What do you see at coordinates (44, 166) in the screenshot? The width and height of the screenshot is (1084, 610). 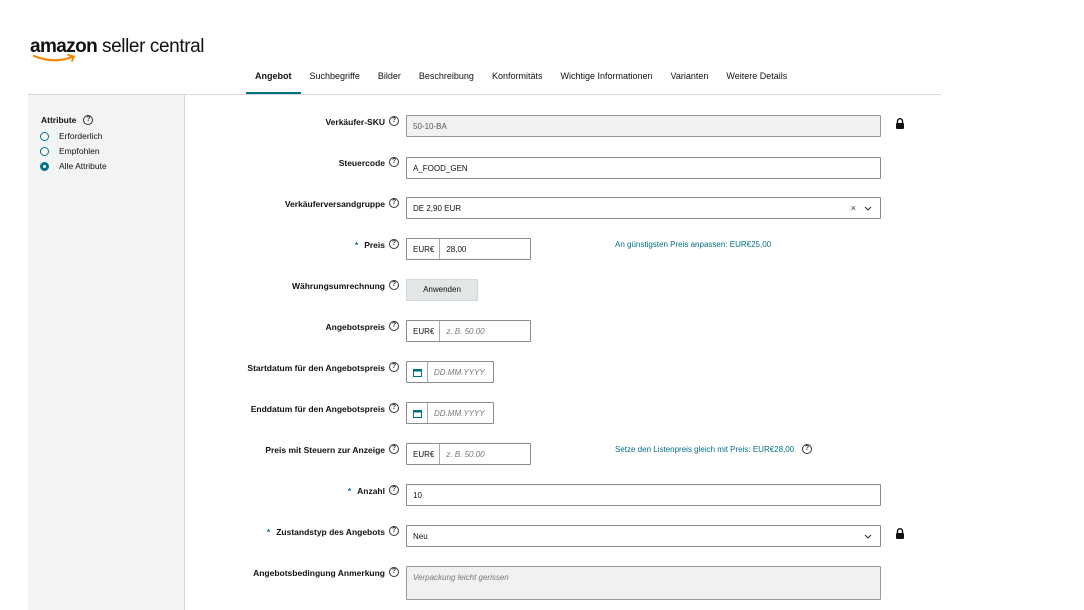 I see `radio-checked-icon` at bounding box center [44, 166].